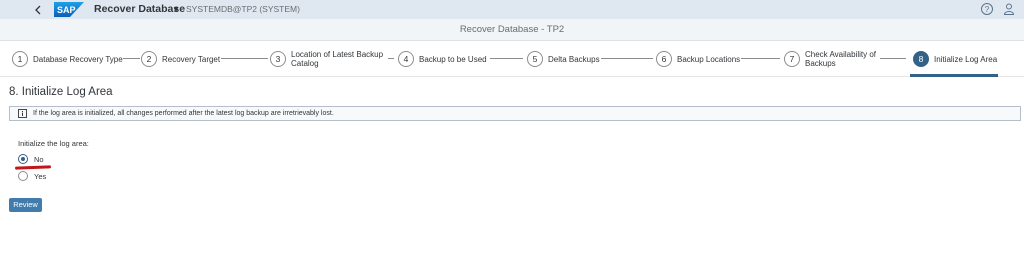  Describe the element at coordinates (39, 159) in the screenshot. I see `radio-label-no: No` at that location.